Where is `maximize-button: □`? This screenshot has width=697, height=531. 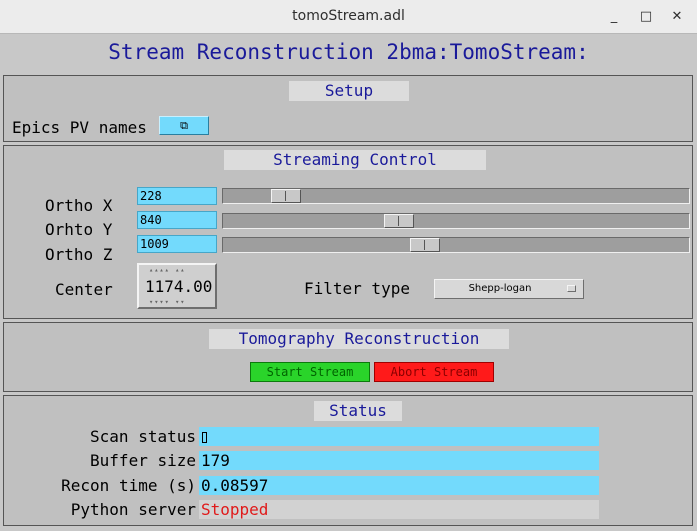 maximize-button: □ is located at coordinates (646, 17).